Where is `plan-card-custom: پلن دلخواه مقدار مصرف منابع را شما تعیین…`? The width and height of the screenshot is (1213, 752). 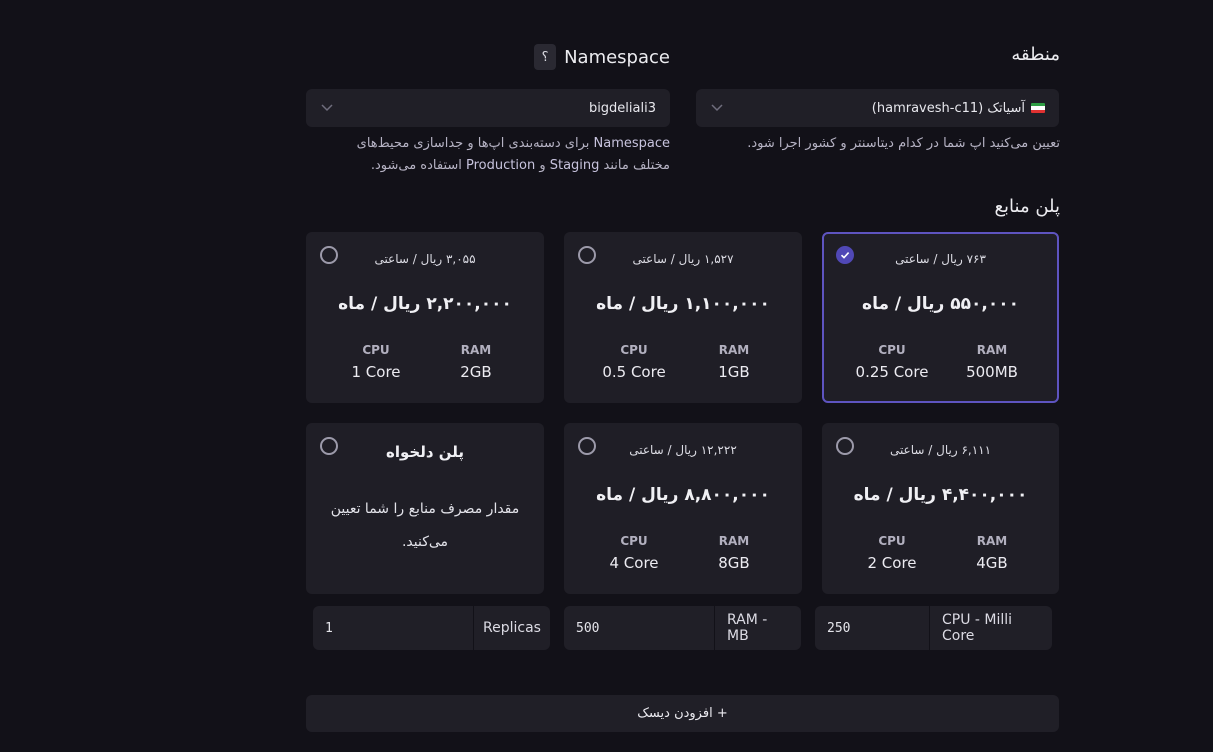 plan-card-custom: پلن دلخواه مقدار مصرف منابع را شما تعیین… is located at coordinates (425, 508).